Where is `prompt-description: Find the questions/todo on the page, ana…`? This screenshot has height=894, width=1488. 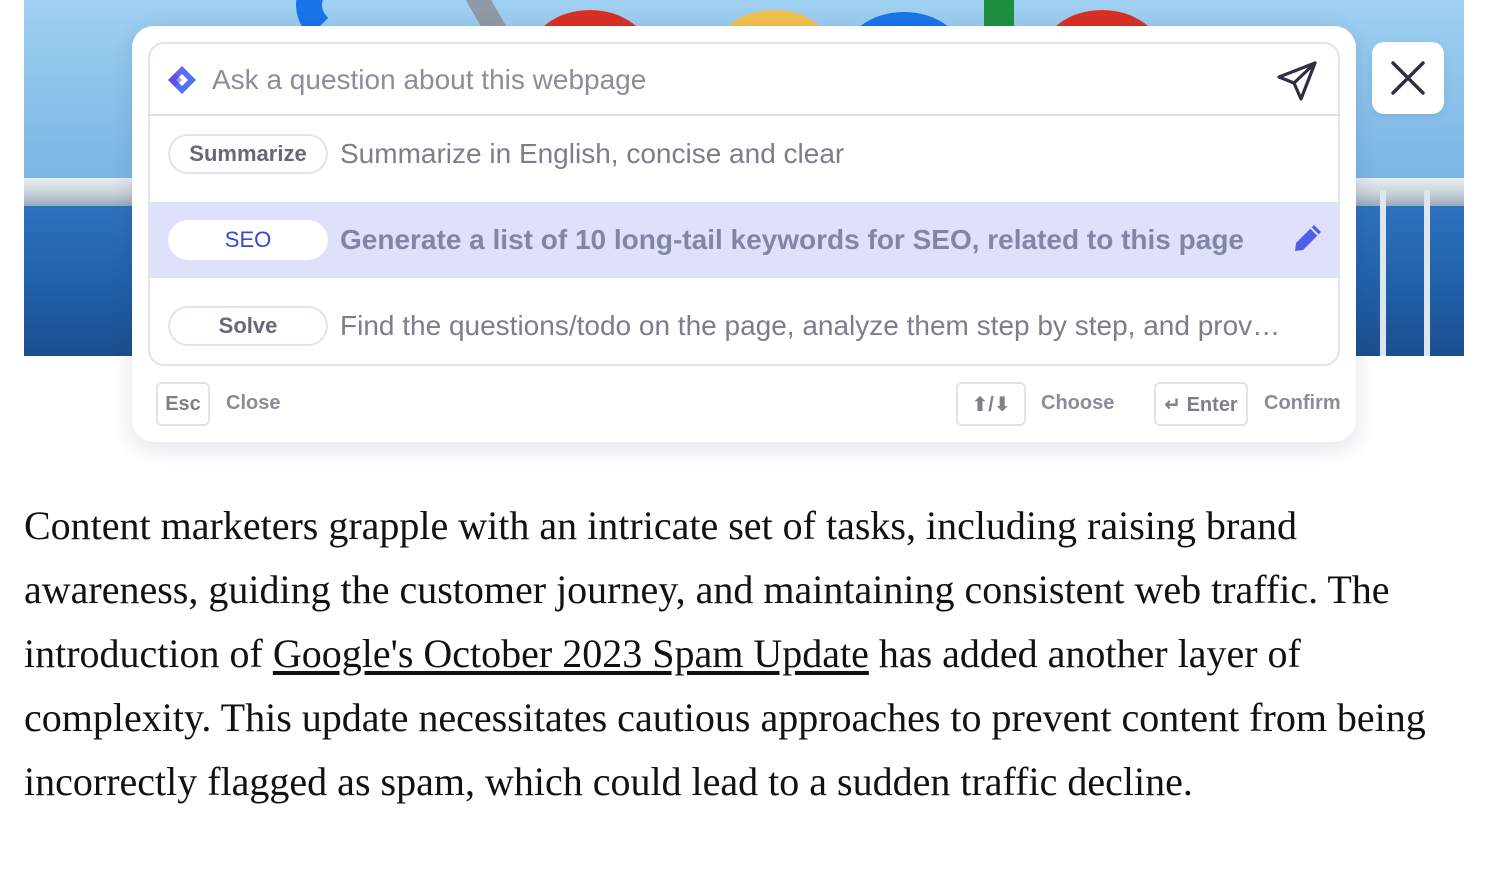
prompt-description: Find the questions/todo on the page, ana… is located at coordinates (810, 325).